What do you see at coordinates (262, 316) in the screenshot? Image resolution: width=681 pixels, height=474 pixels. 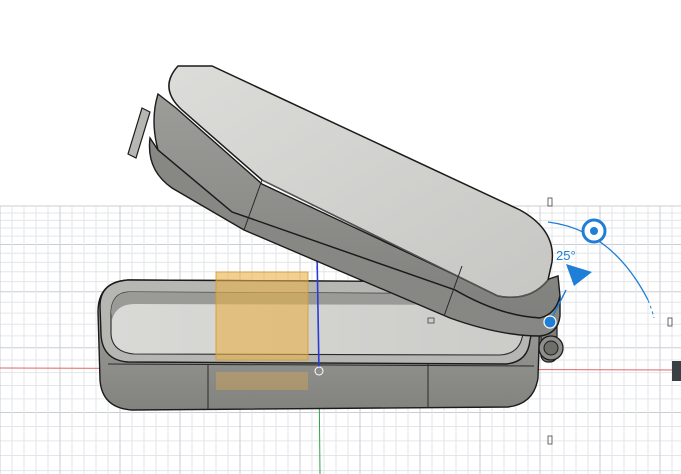 I see `section-plane` at bounding box center [262, 316].